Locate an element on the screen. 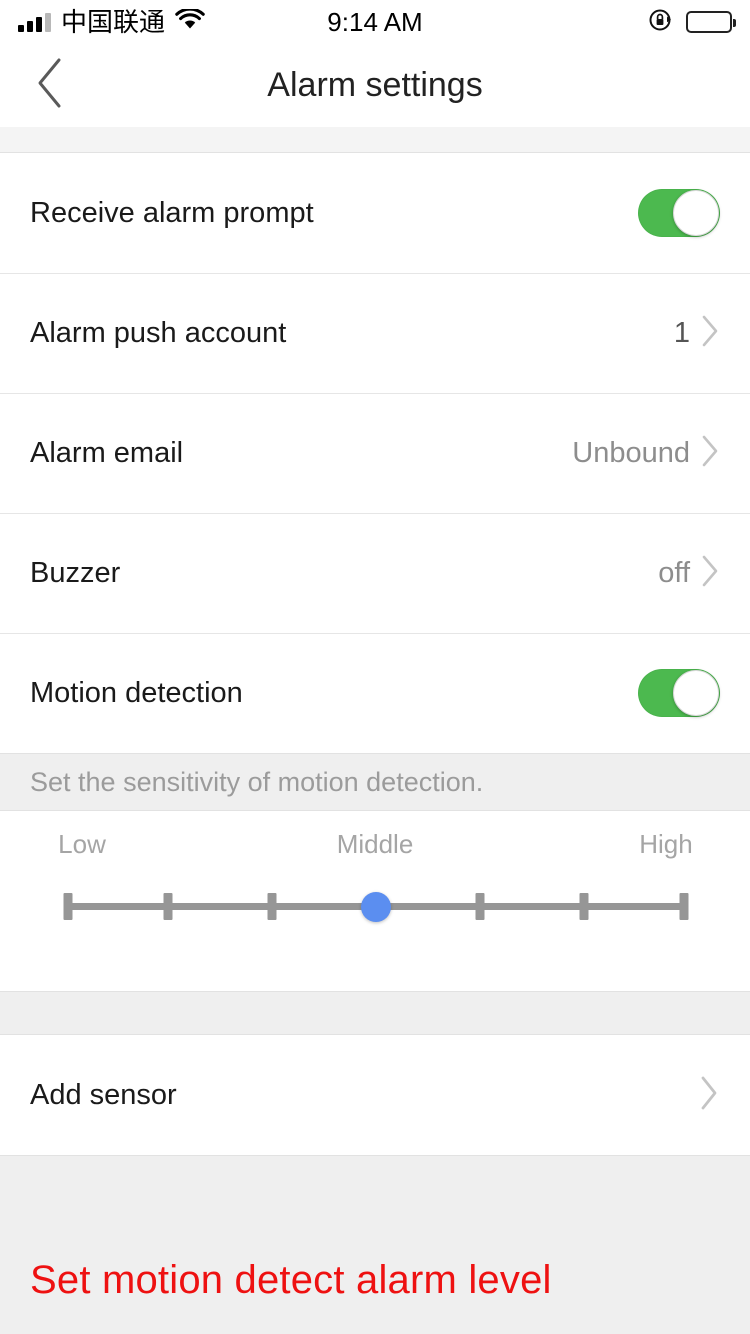 The height and width of the screenshot is (1334, 750). status-bar: 中国联通 9:14 AM is located at coordinates (375, 22).